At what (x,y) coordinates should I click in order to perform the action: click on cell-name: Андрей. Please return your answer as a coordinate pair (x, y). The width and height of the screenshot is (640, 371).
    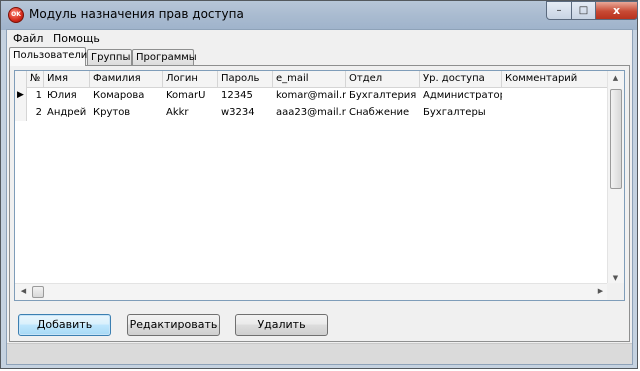
    Looking at the image, I should click on (67, 112).